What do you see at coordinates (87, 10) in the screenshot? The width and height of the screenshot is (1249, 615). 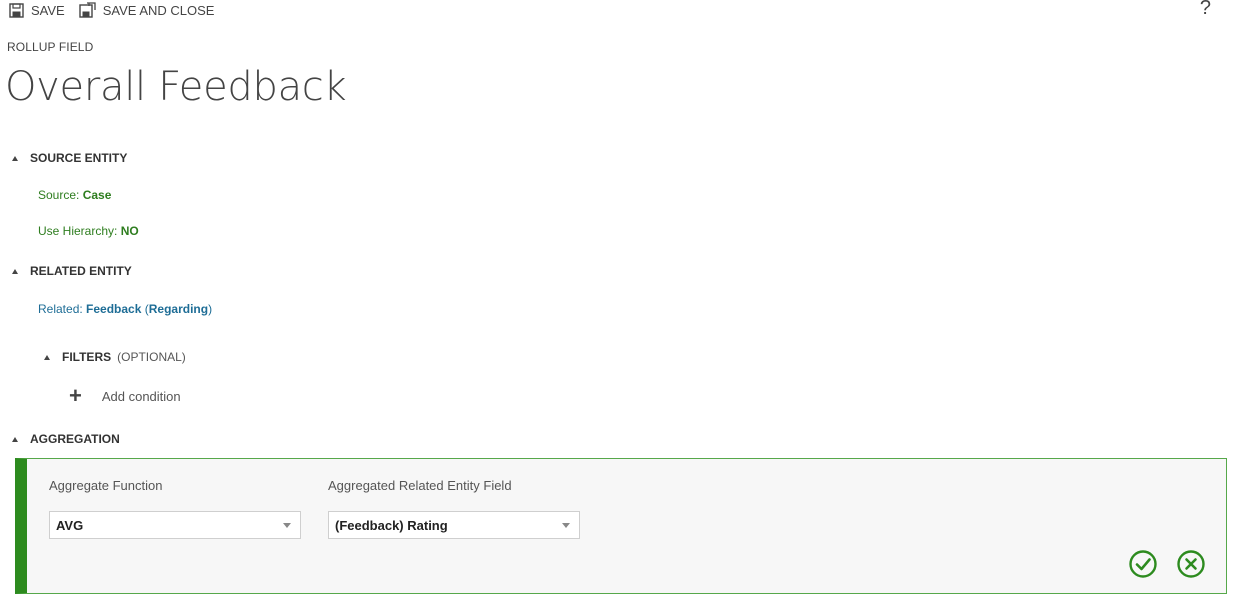 I see `save-and-close-icon` at bounding box center [87, 10].